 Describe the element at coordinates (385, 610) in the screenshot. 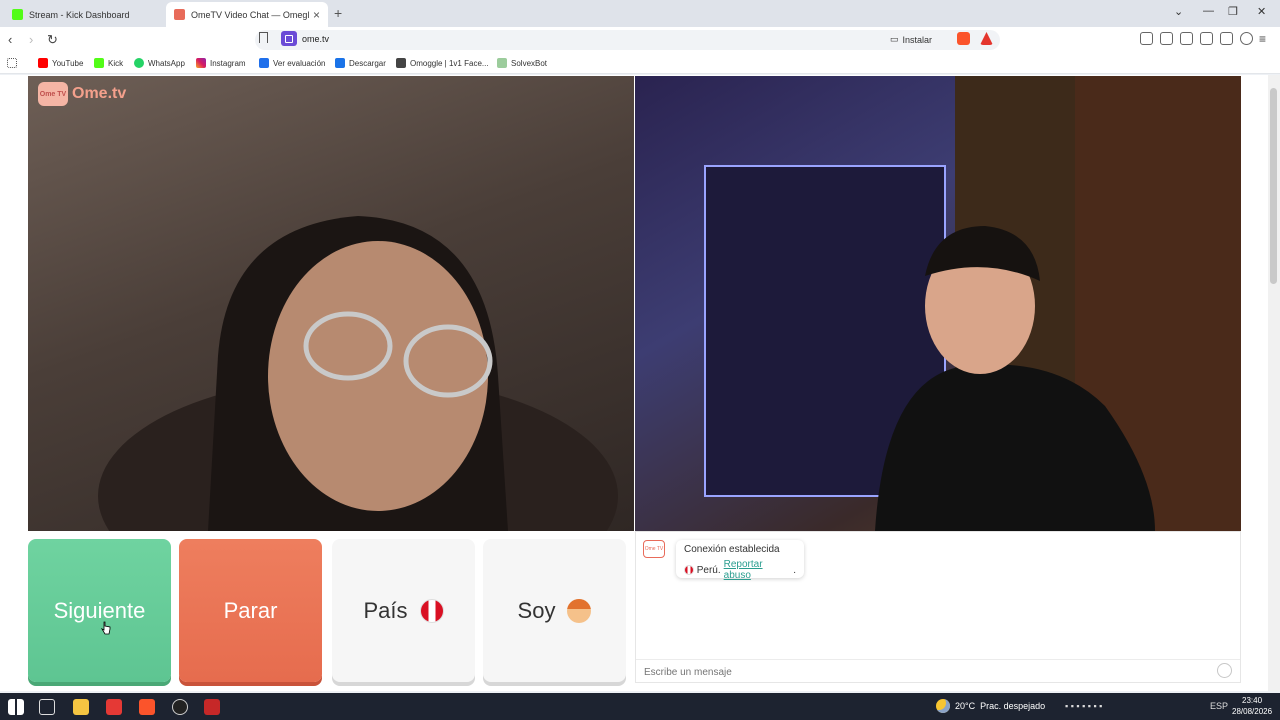

I see `country-button-label: País` at that location.